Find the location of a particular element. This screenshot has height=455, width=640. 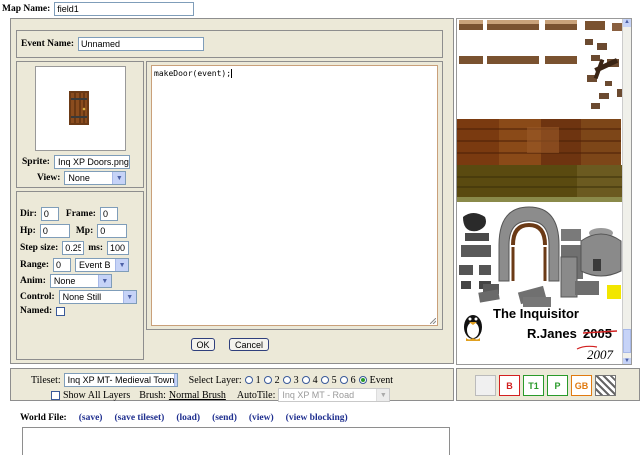

tileset-title-text: The Inquisitor is located at coordinates (536, 313).